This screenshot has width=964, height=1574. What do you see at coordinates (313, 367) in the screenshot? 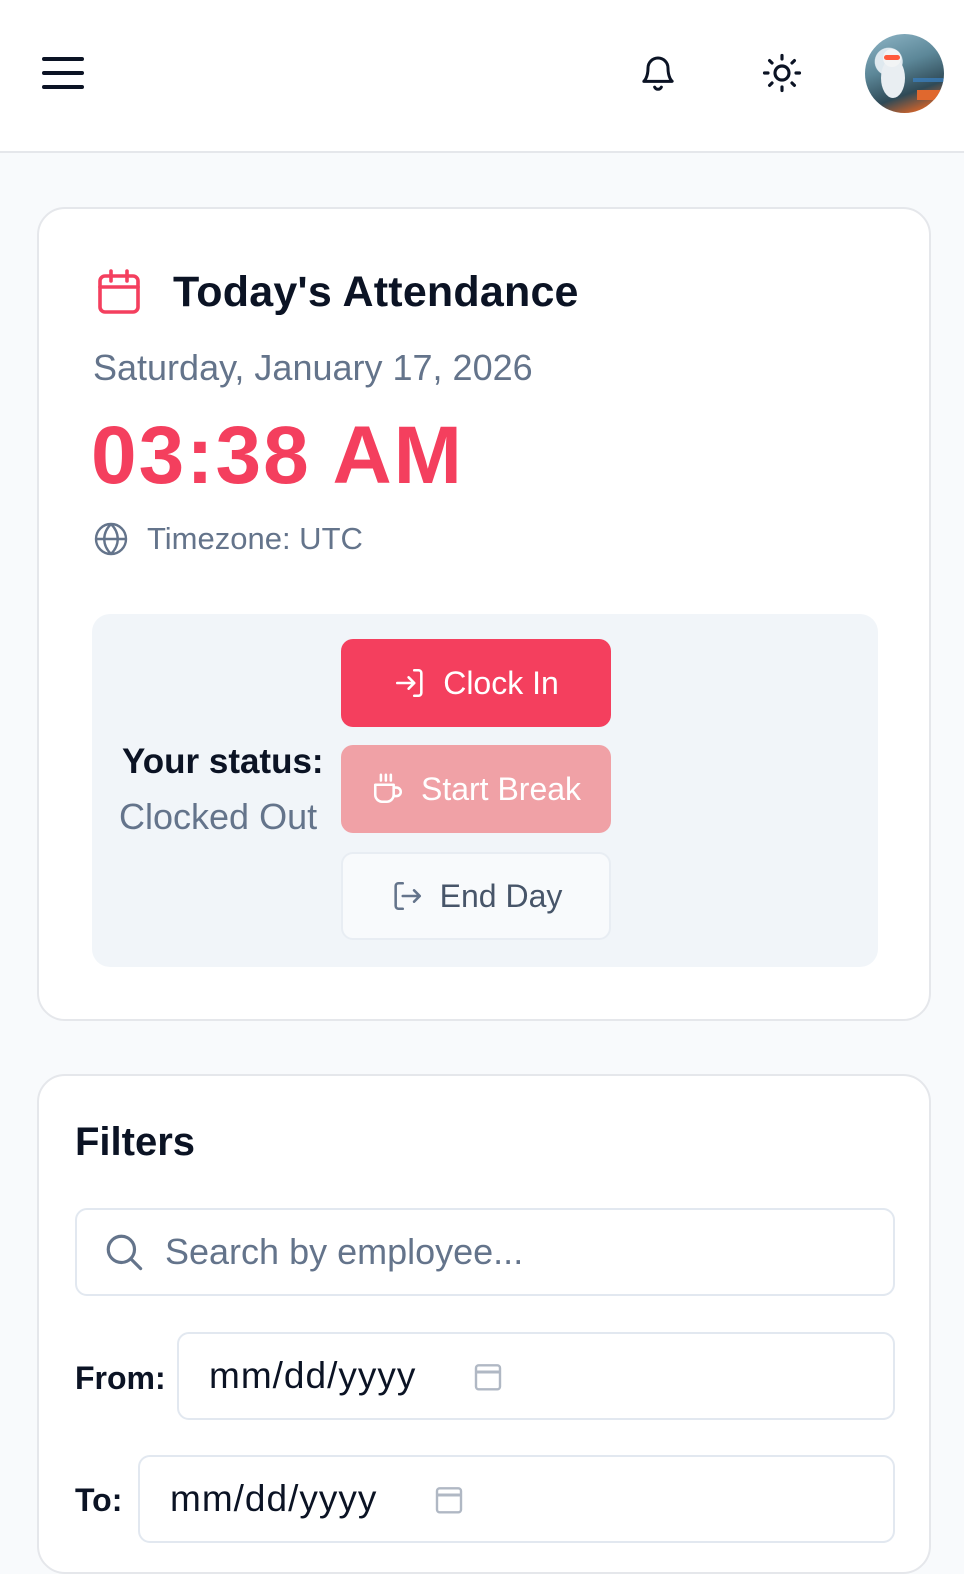
I see `current-date: Saturday, January 17, 2026` at bounding box center [313, 367].